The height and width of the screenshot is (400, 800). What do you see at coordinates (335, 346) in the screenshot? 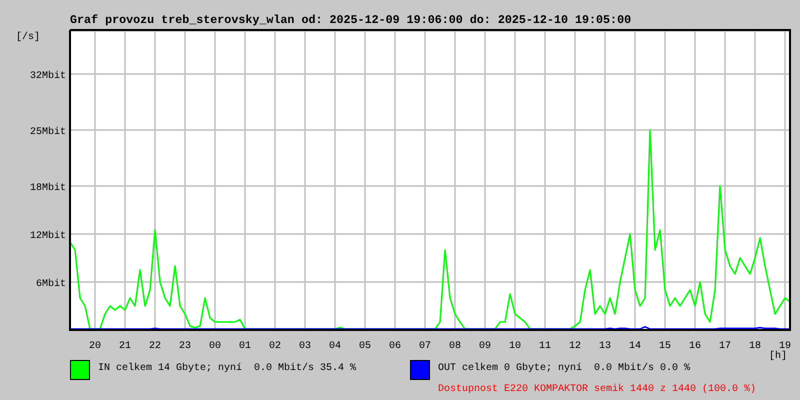
I see `x-axis-label: 04` at bounding box center [335, 346].